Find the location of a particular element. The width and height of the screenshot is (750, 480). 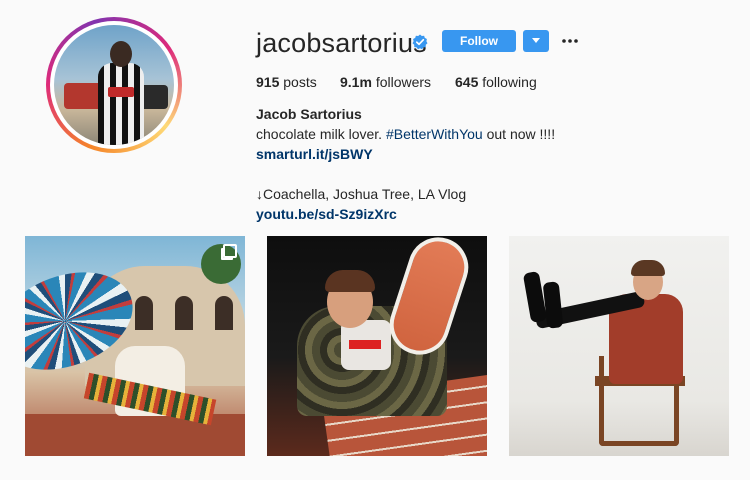

profile-external-link: smarturl.it/jsBWY is located at coordinates (314, 154).